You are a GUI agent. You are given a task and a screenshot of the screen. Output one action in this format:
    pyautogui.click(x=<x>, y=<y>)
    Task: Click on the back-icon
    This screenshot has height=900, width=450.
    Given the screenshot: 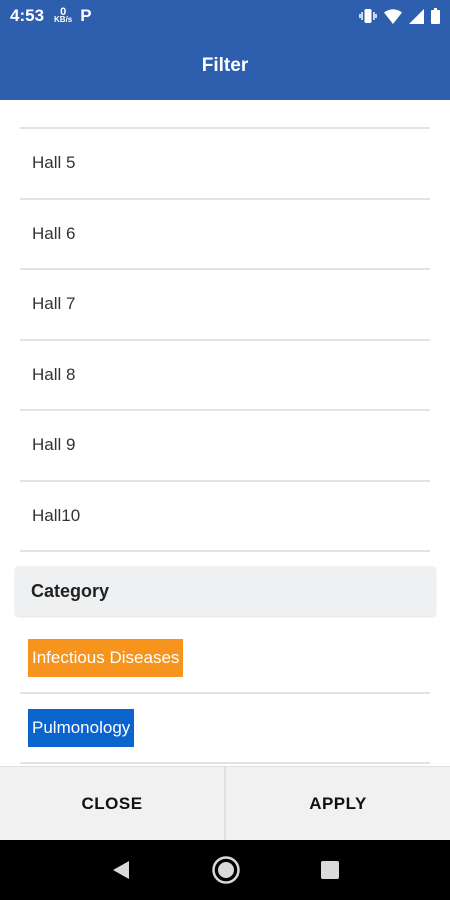 What is the action you would take?
    pyautogui.click(x=121, y=870)
    